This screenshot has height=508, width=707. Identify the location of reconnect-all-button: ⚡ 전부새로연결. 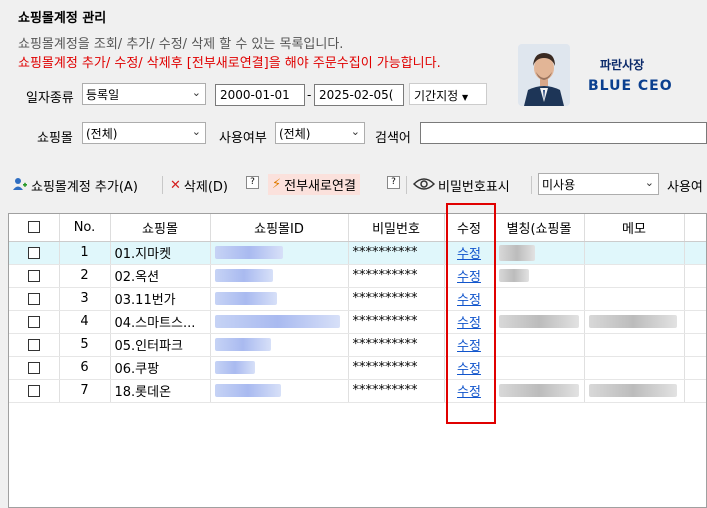
(314, 184).